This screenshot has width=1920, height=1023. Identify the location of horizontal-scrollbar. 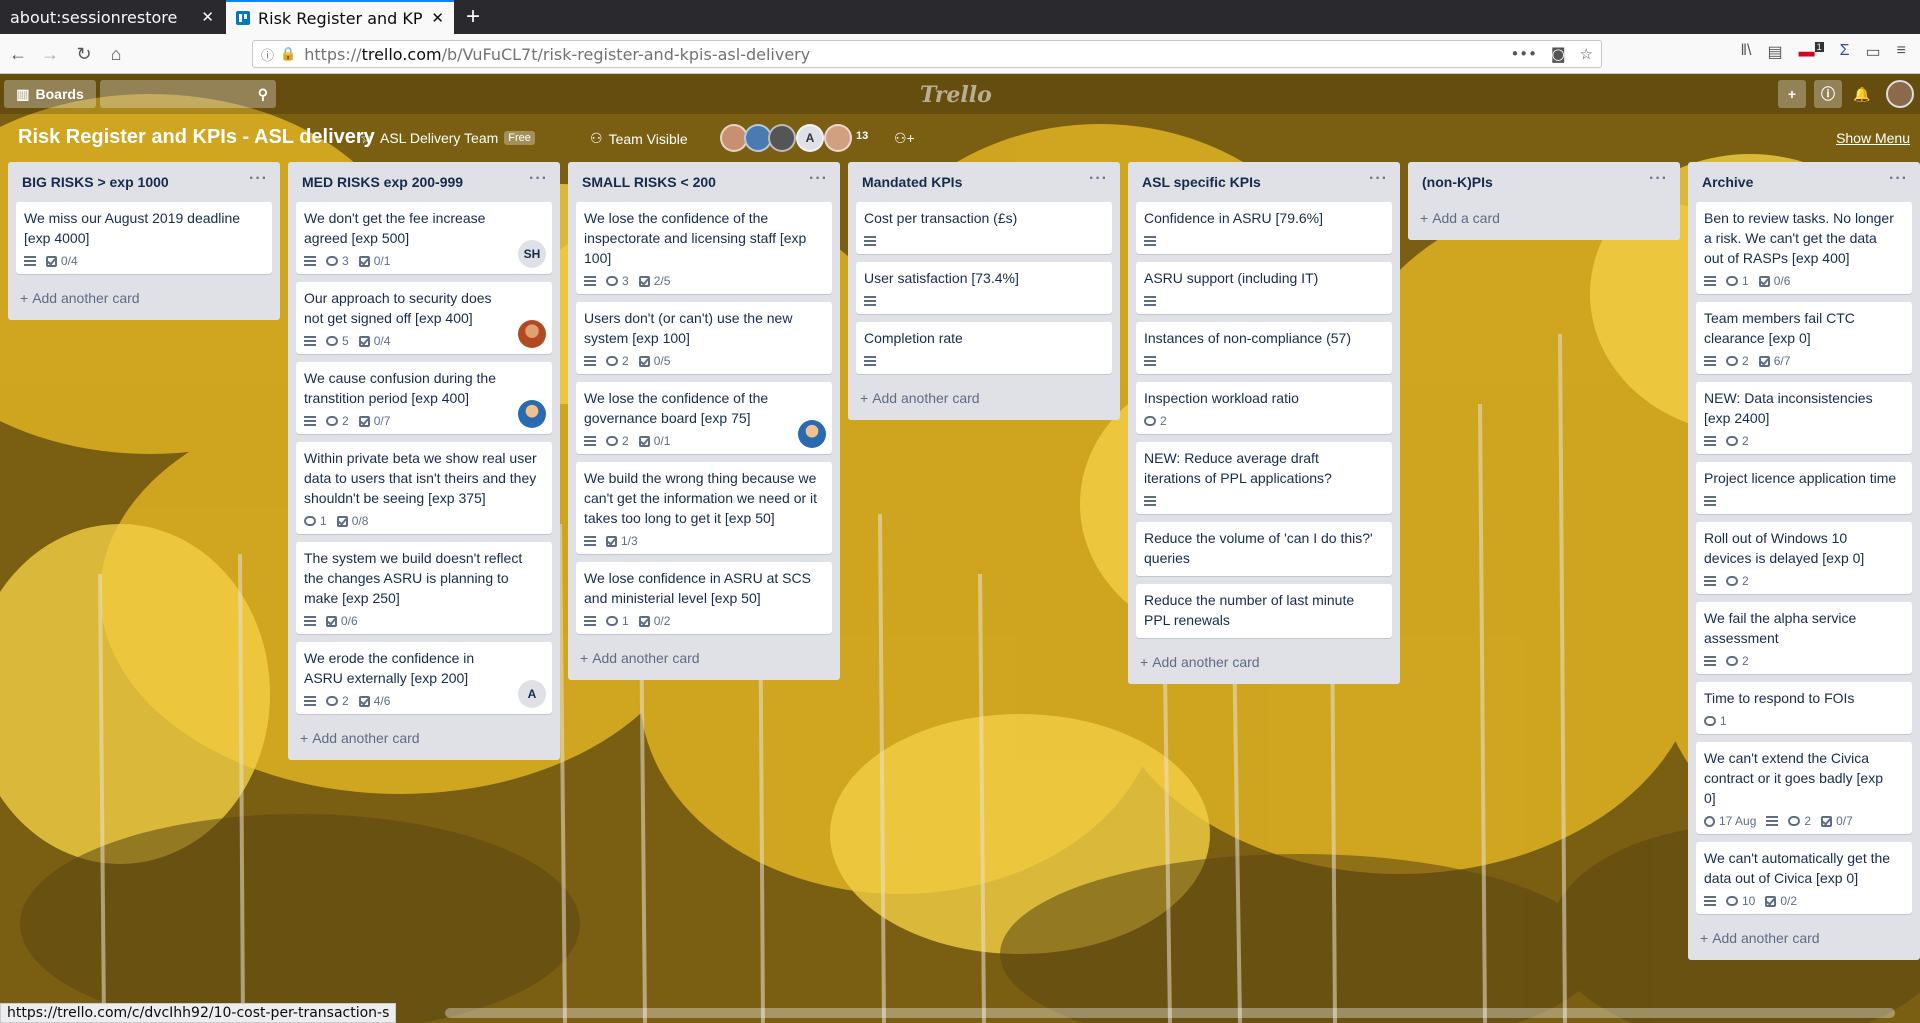
(1170, 1013).